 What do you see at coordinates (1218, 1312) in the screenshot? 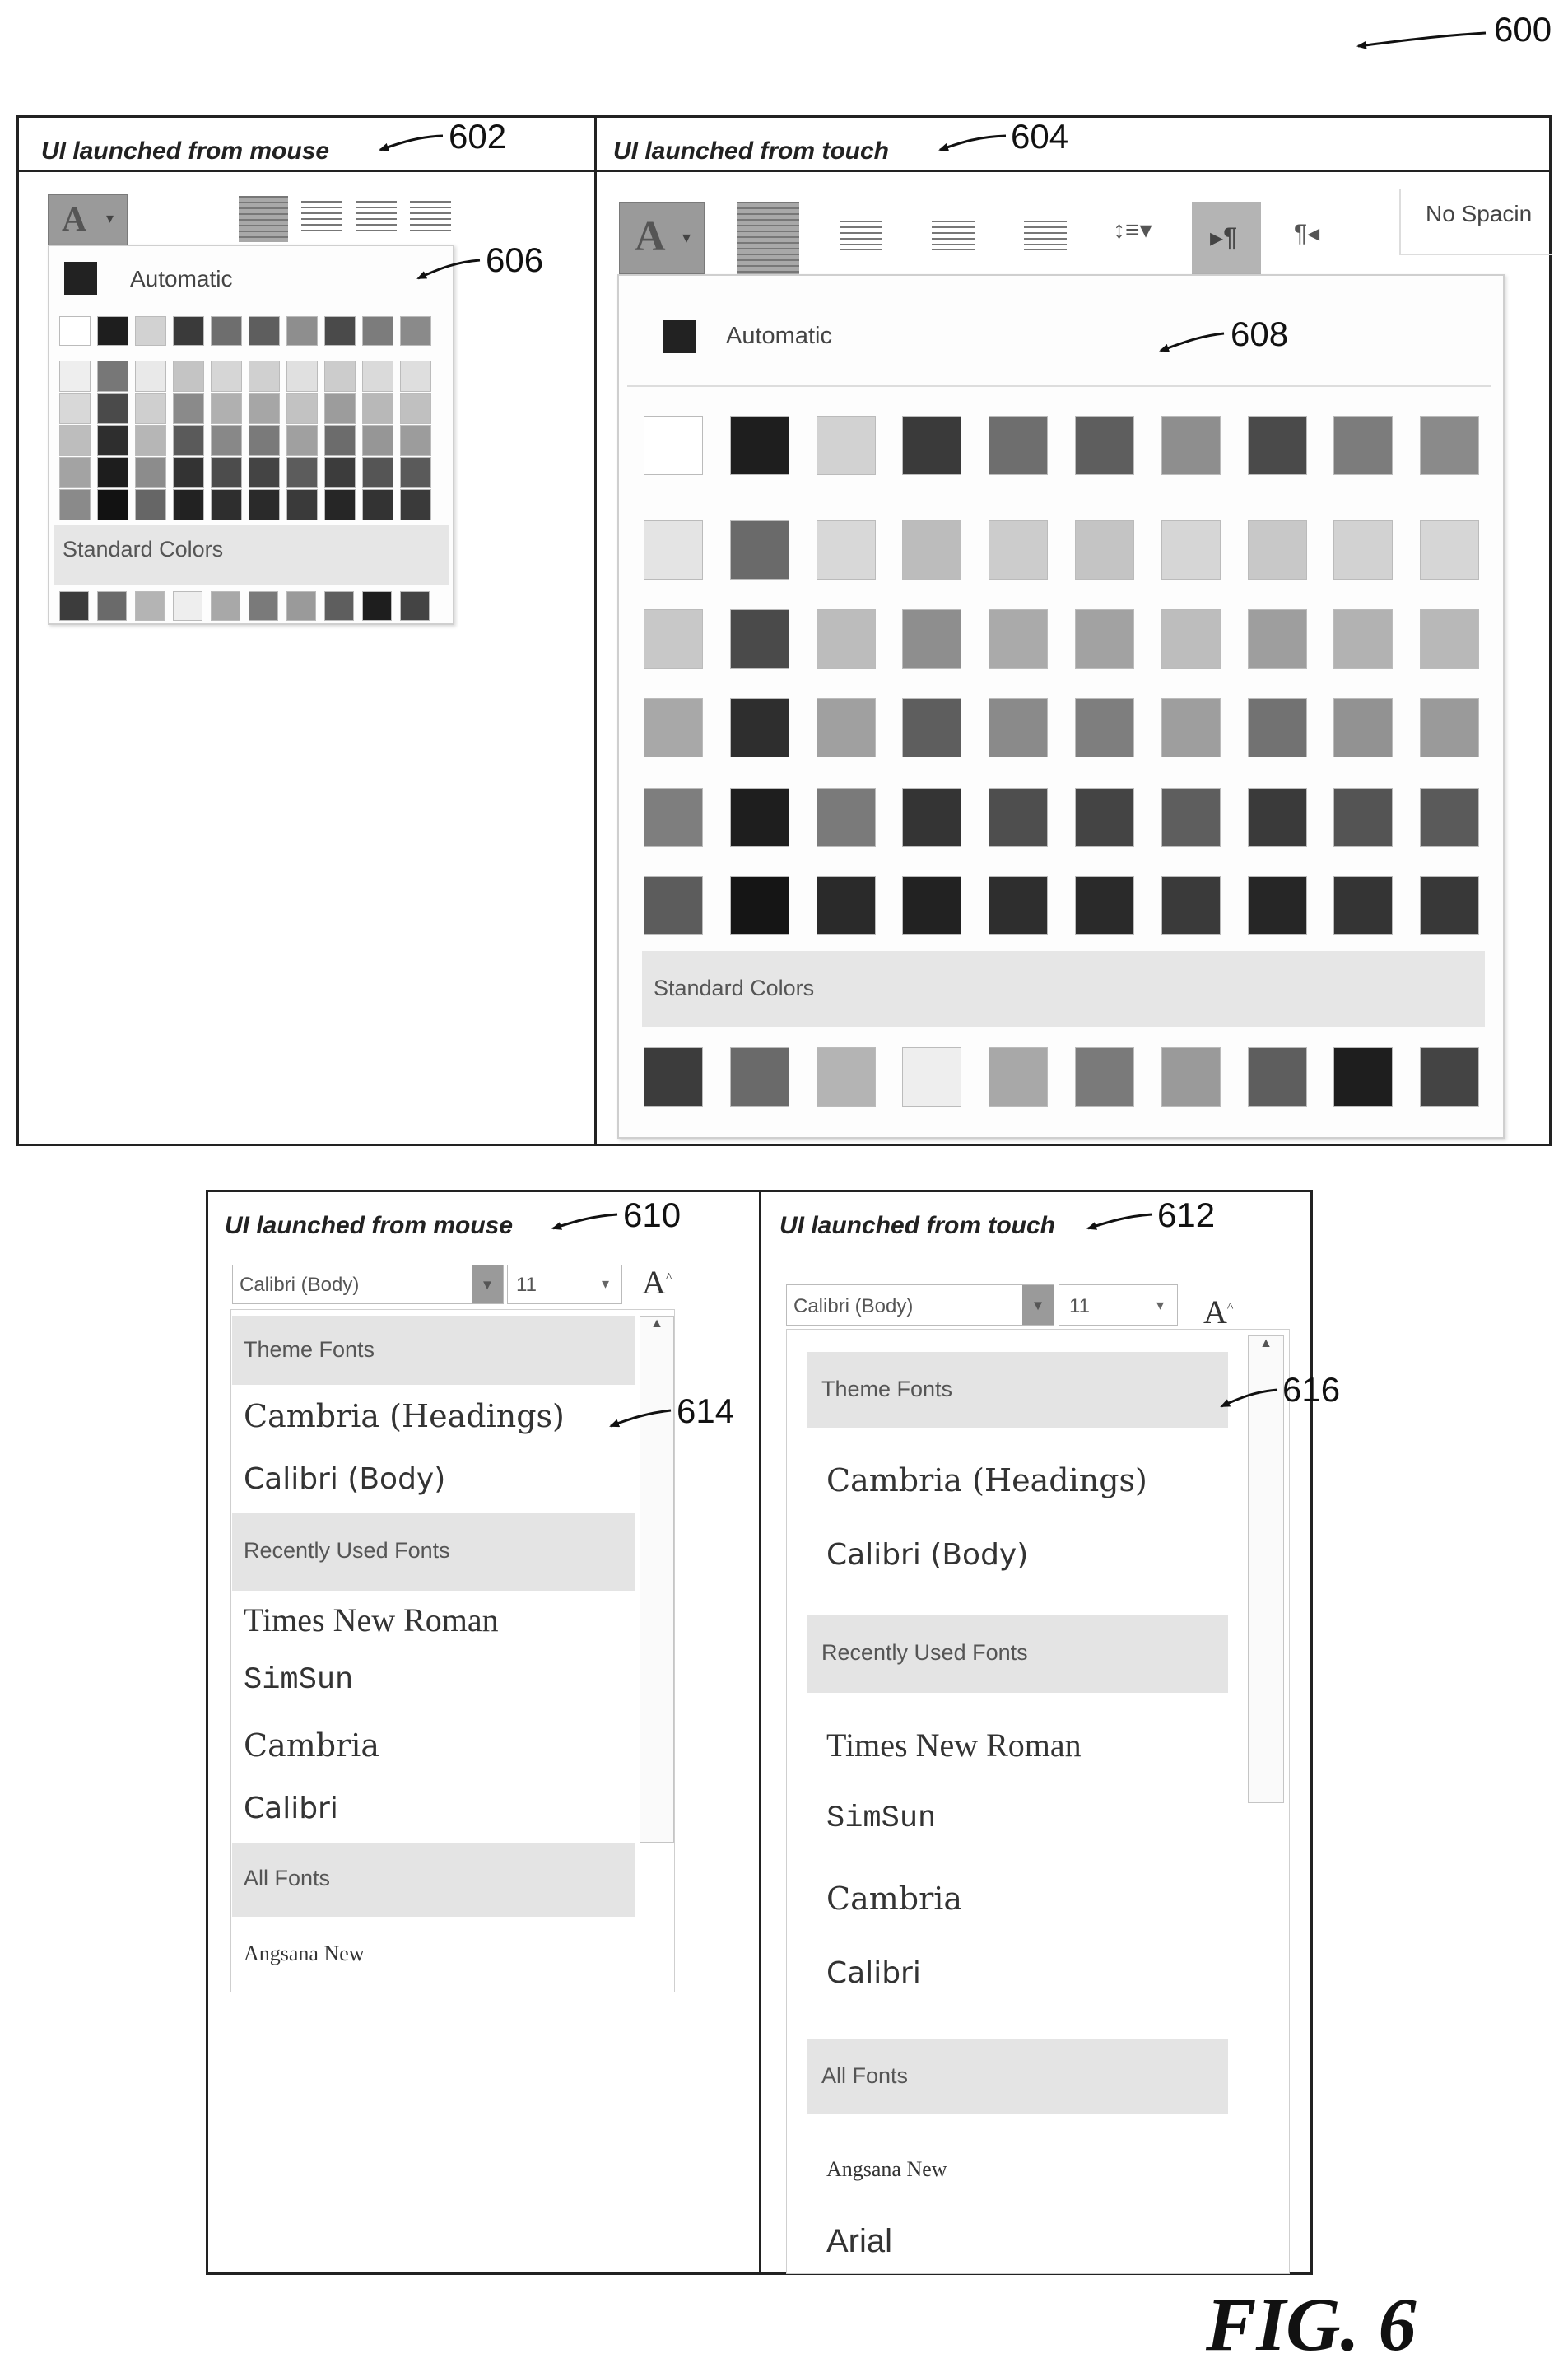
I see `grow-font-icon: A^` at bounding box center [1218, 1312].